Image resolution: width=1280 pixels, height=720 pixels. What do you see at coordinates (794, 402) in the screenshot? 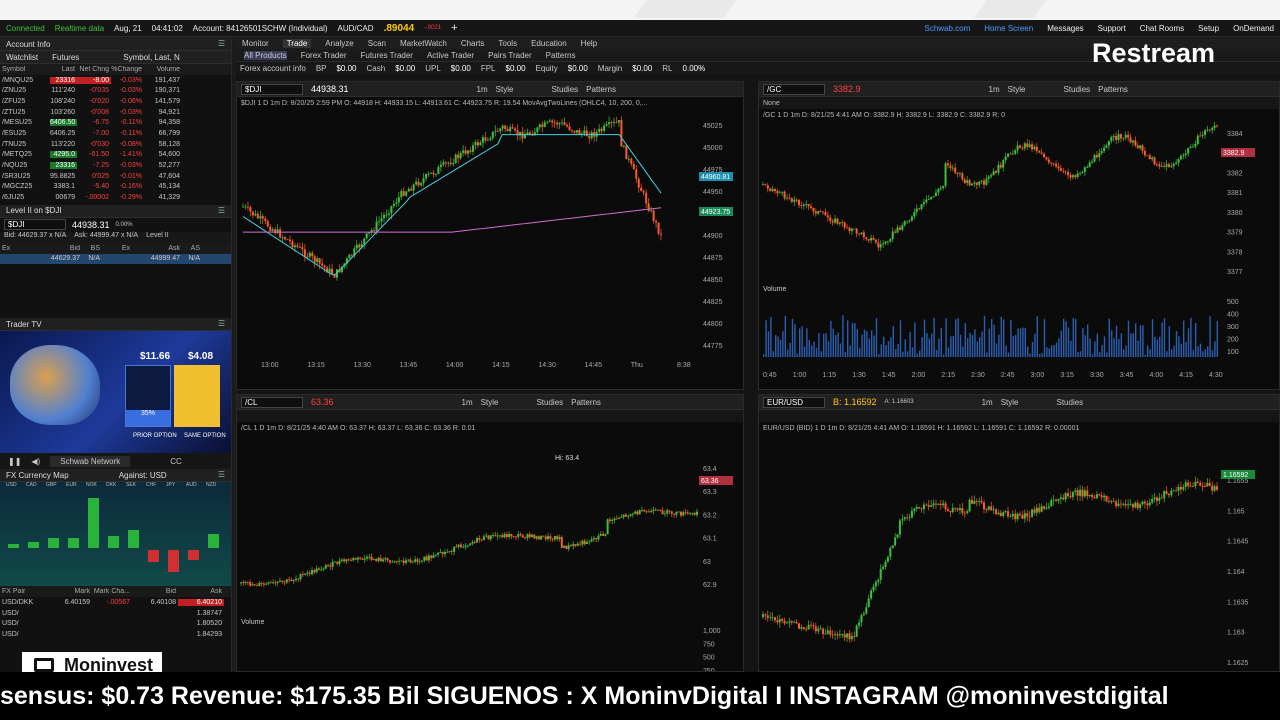
I see `chart-symbol-input: EUR/USD` at bounding box center [794, 402].